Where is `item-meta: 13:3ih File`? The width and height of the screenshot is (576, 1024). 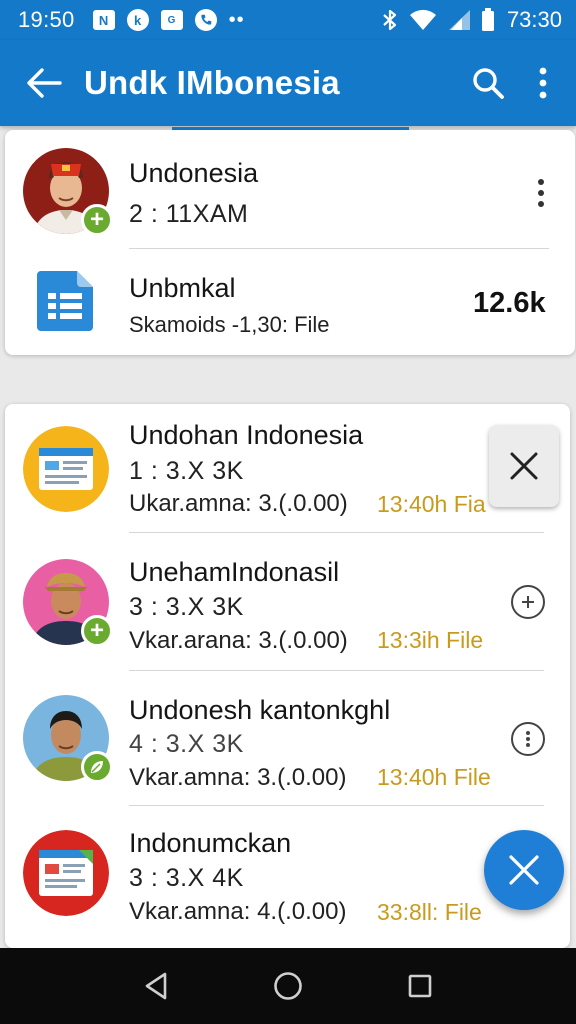 item-meta: 13:3ih File is located at coordinates (430, 640).